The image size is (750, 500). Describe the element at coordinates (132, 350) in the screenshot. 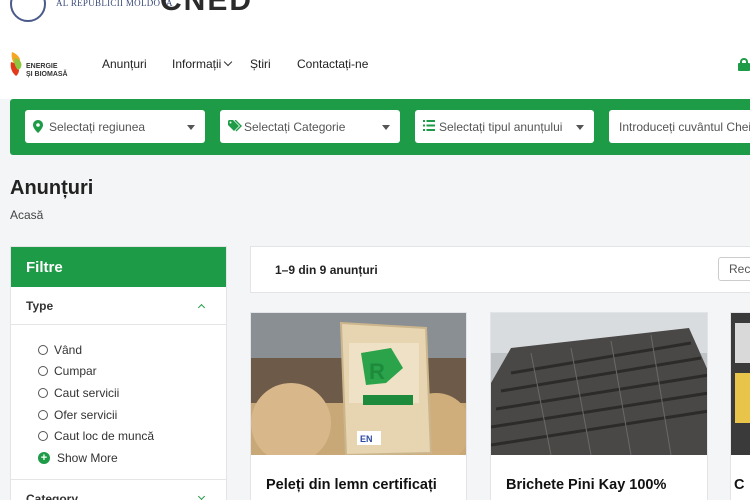

I see `filter-option-vand: Vând` at that location.